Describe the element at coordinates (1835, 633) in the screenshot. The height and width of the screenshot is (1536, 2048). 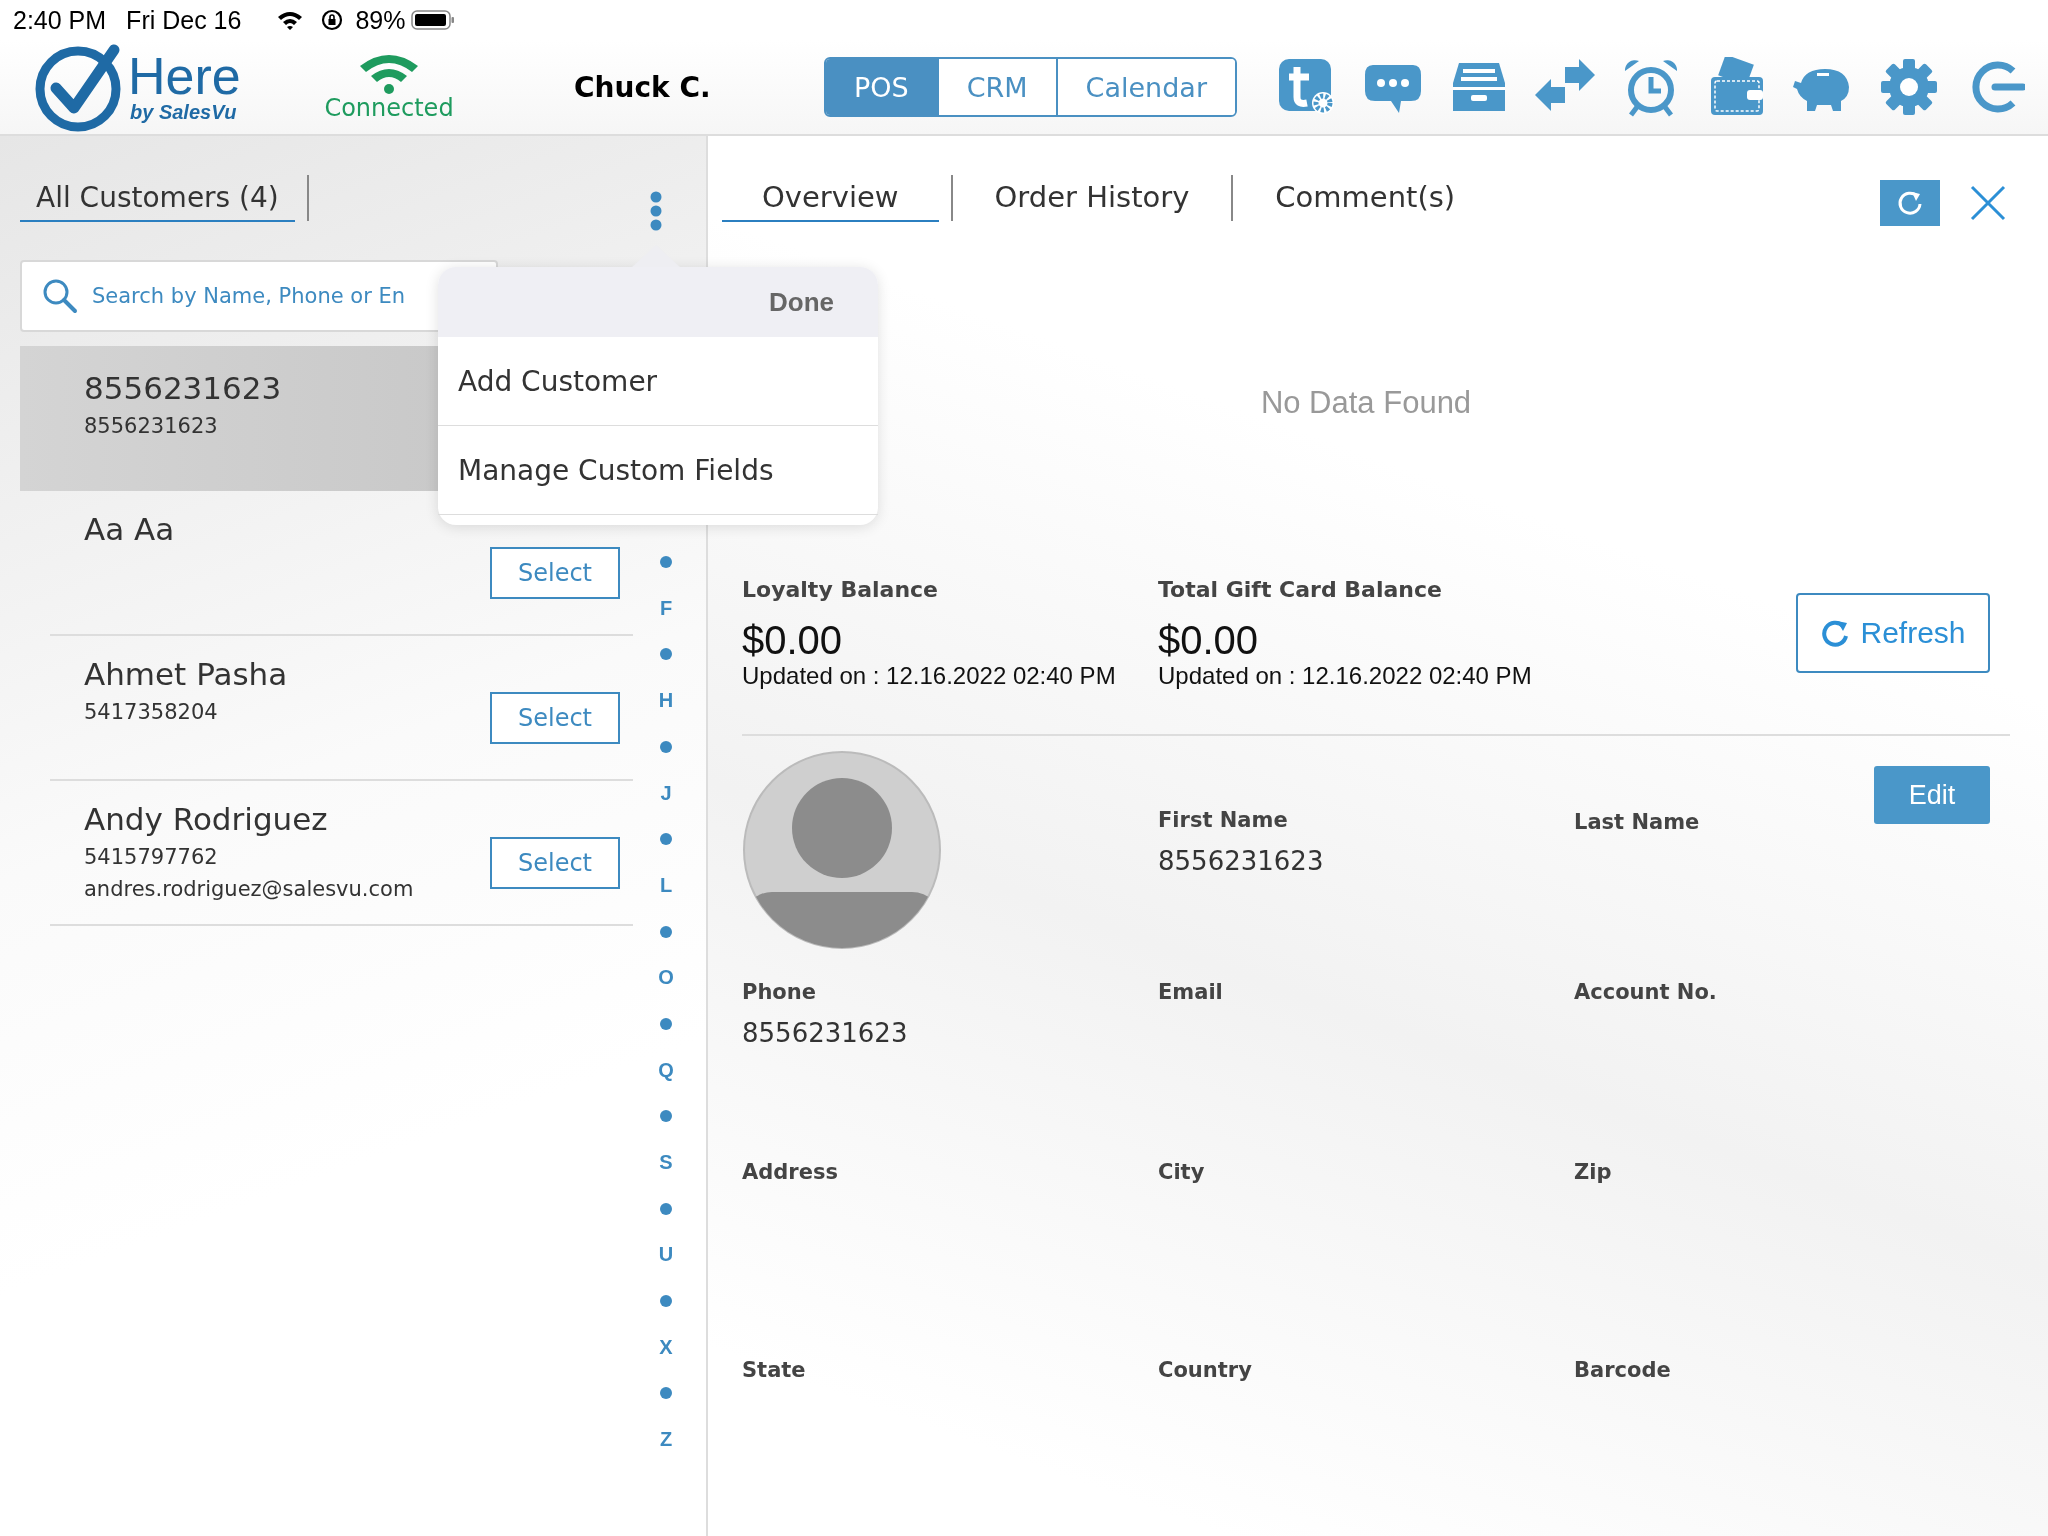
I see `refresh-icon` at that location.